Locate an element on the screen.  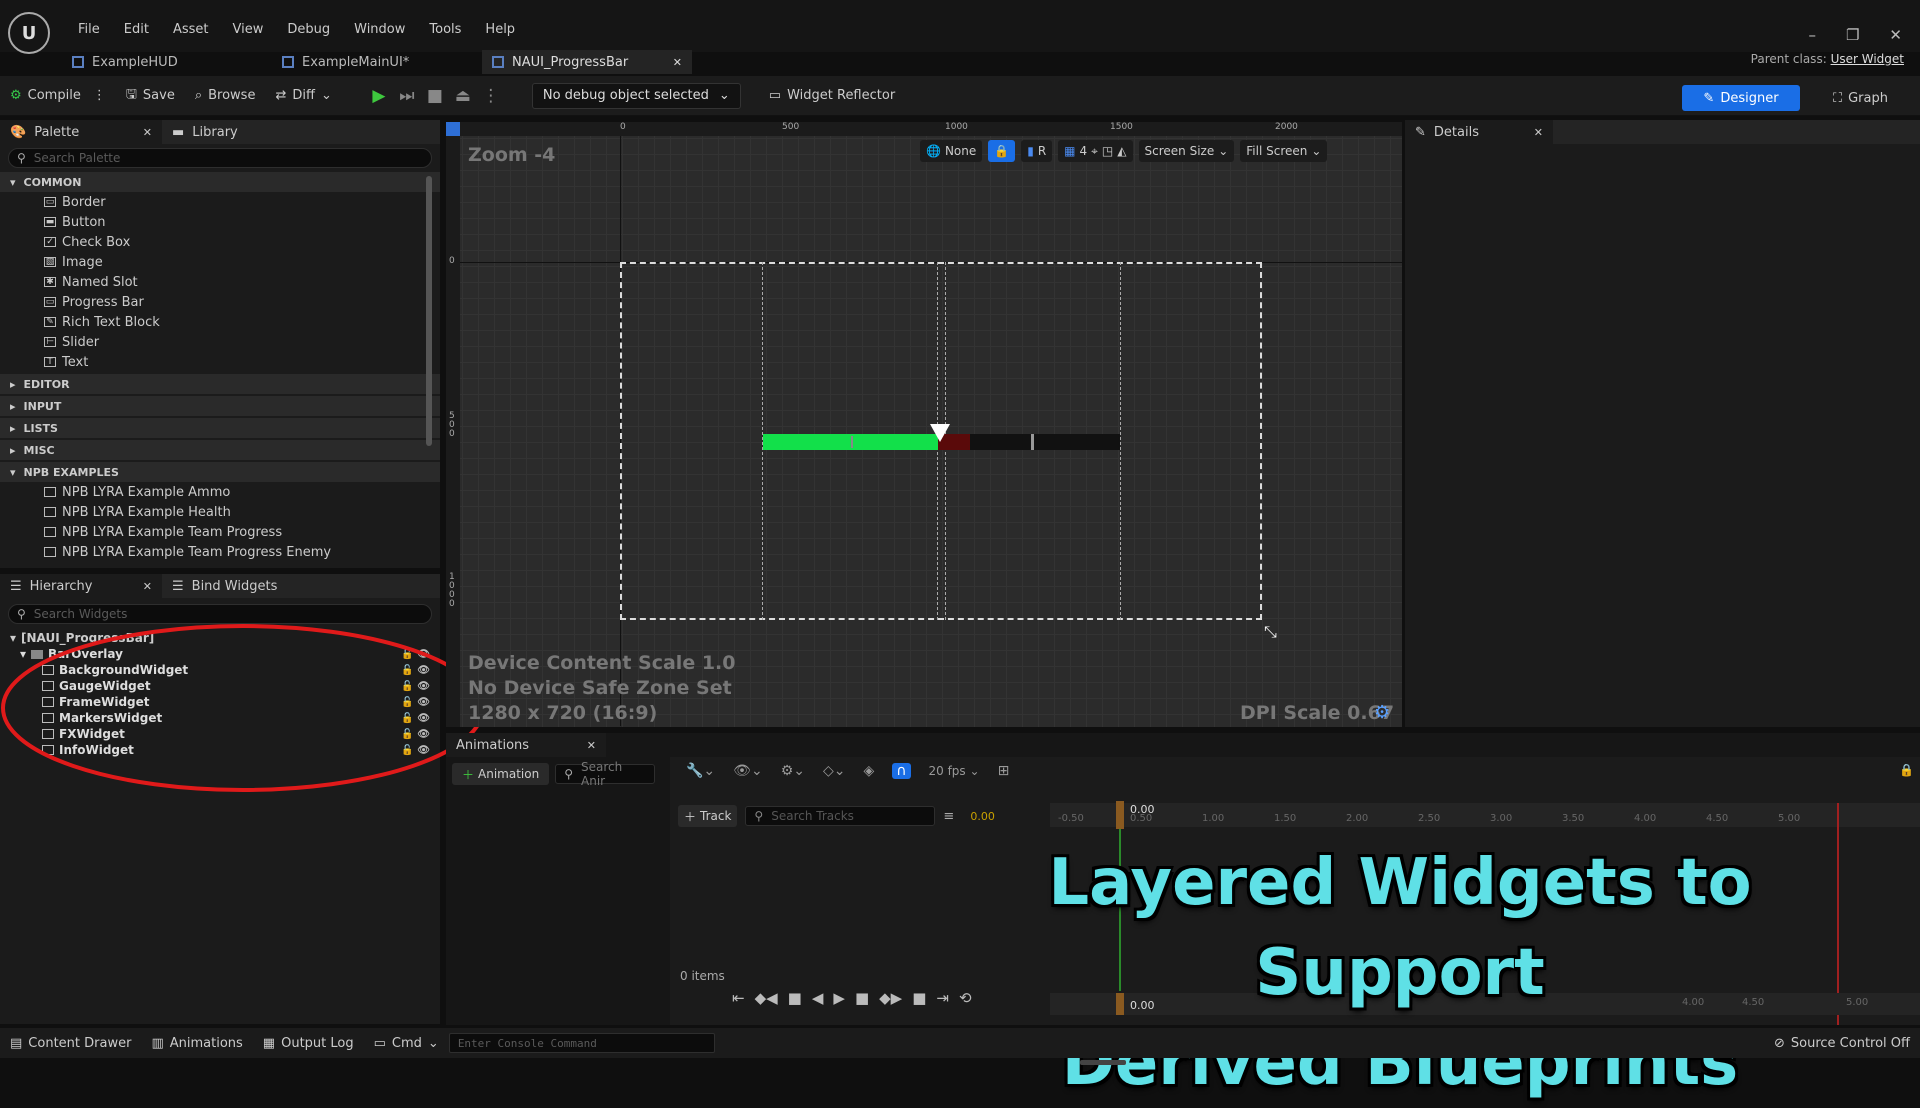
palette-item-npb: NPB LYRA Example Health is located at coordinates (220, 512).